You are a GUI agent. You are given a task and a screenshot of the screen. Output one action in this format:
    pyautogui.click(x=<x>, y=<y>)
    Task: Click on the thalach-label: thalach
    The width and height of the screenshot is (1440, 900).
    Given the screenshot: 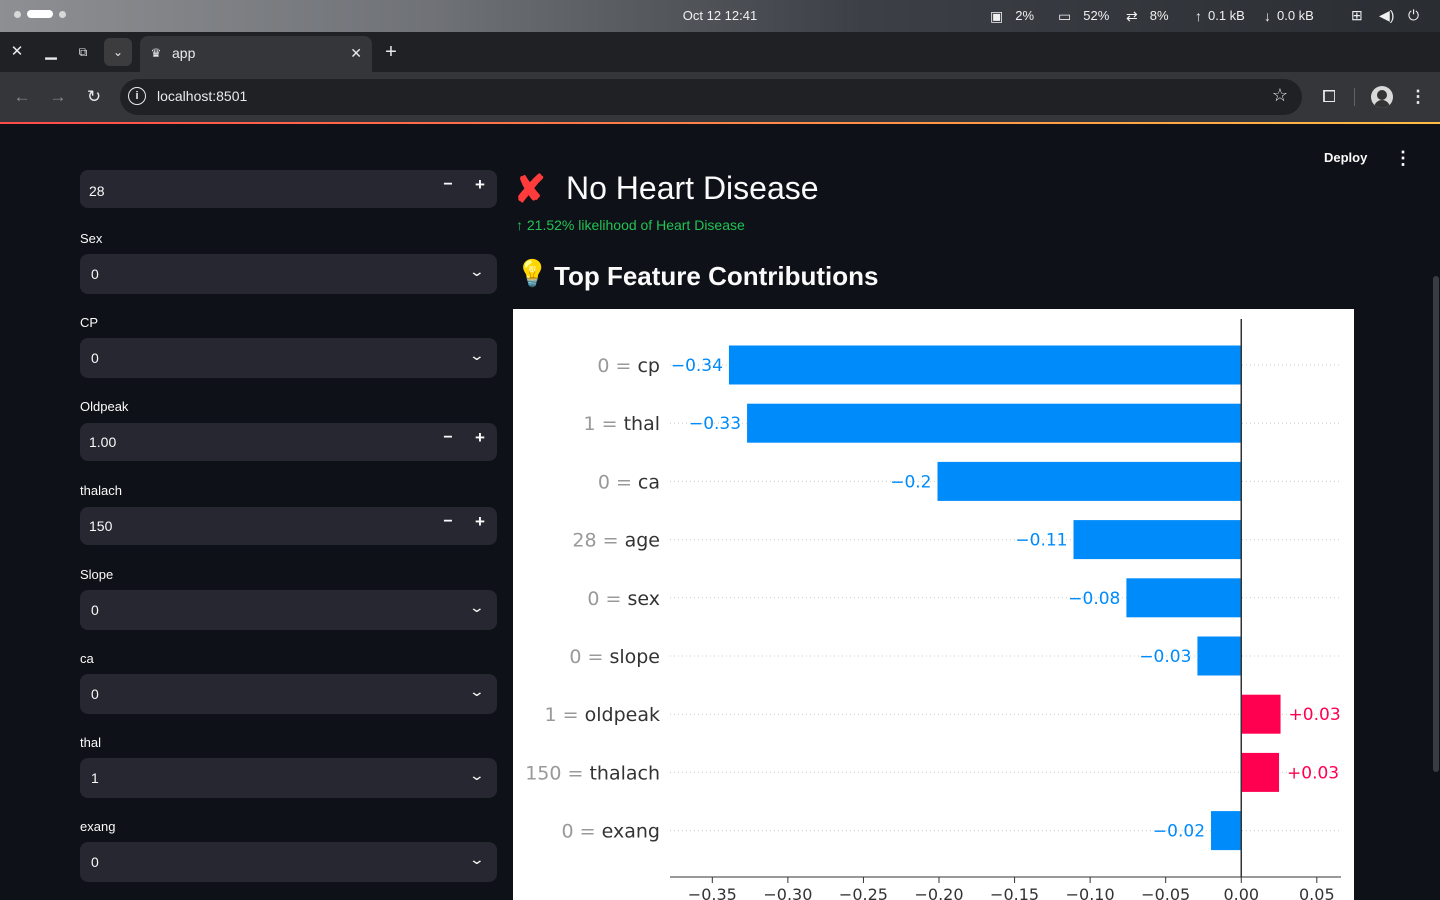 What is the action you would take?
    pyautogui.click(x=101, y=490)
    